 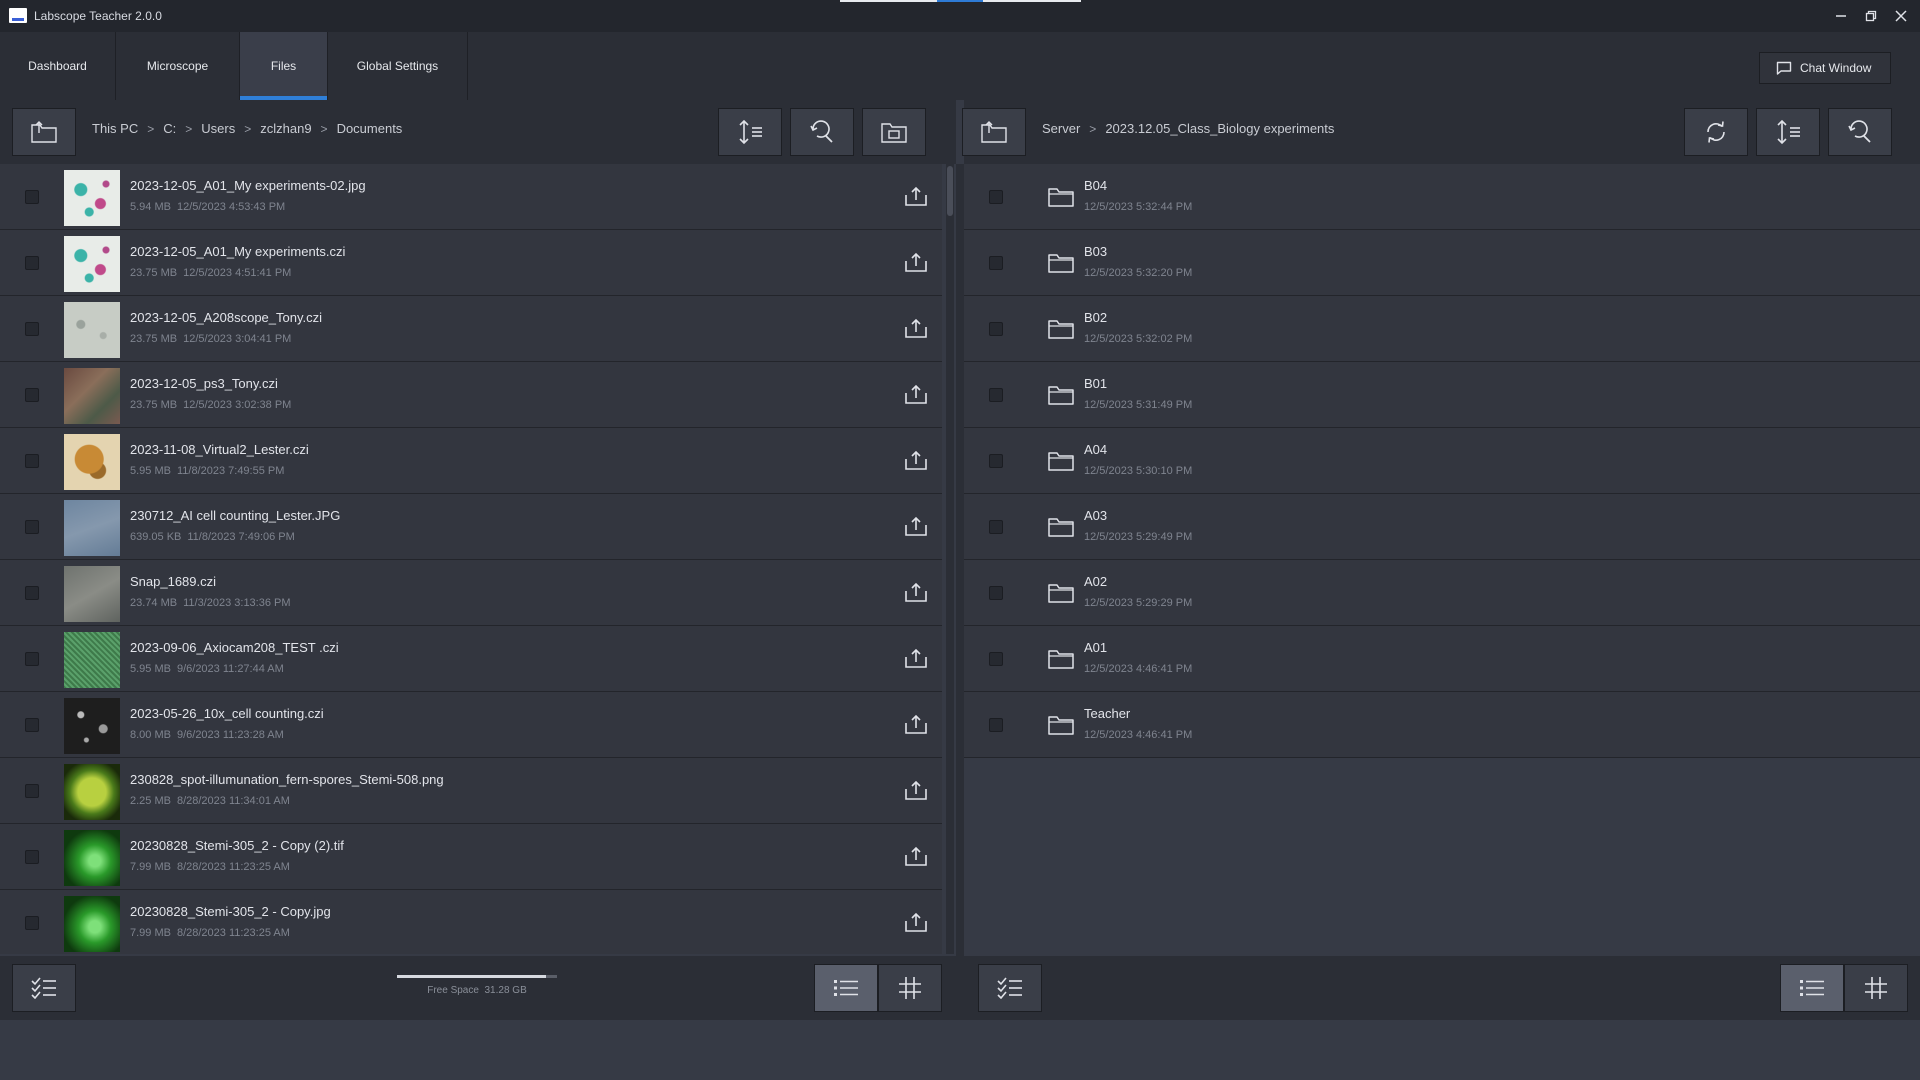 What do you see at coordinates (235, 515) in the screenshot?
I see `file-name: 230712_AI cell counting_Lester.JPG` at bounding box center [235, 515].